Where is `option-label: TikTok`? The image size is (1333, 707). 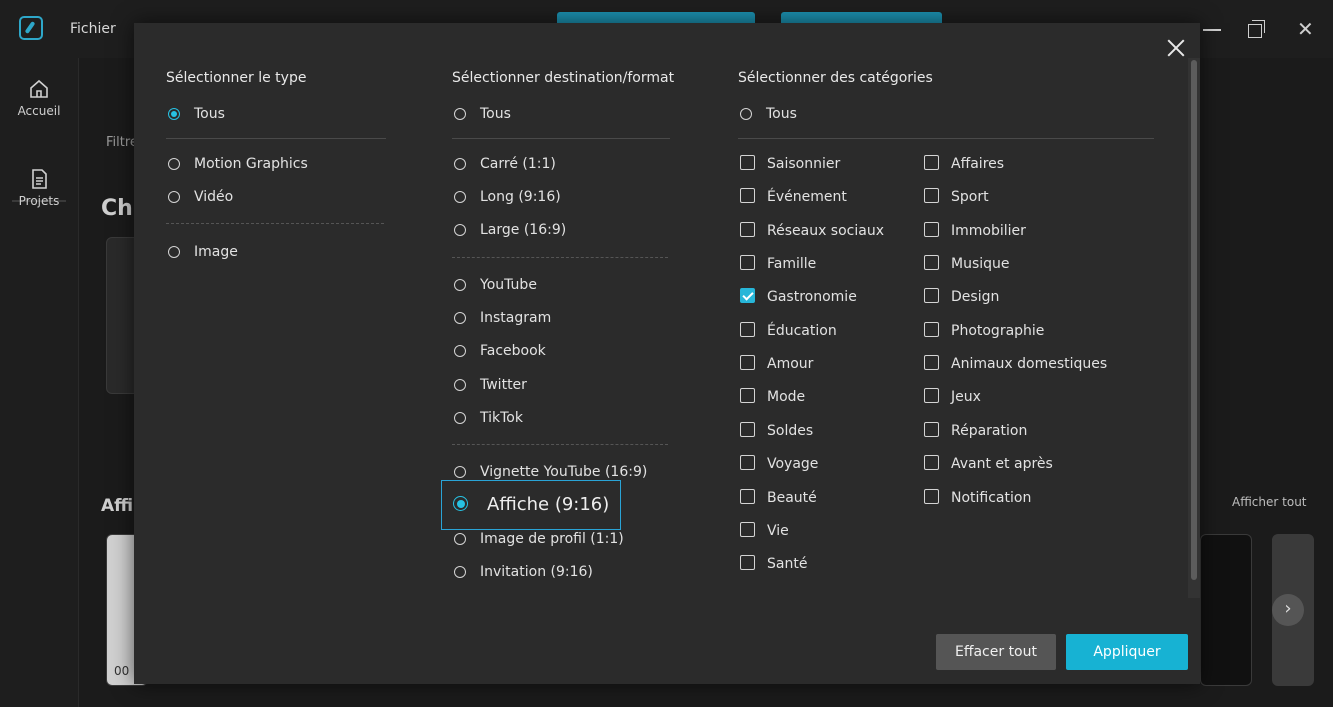
option-label: TikTok is located at coordinates (501, 418).